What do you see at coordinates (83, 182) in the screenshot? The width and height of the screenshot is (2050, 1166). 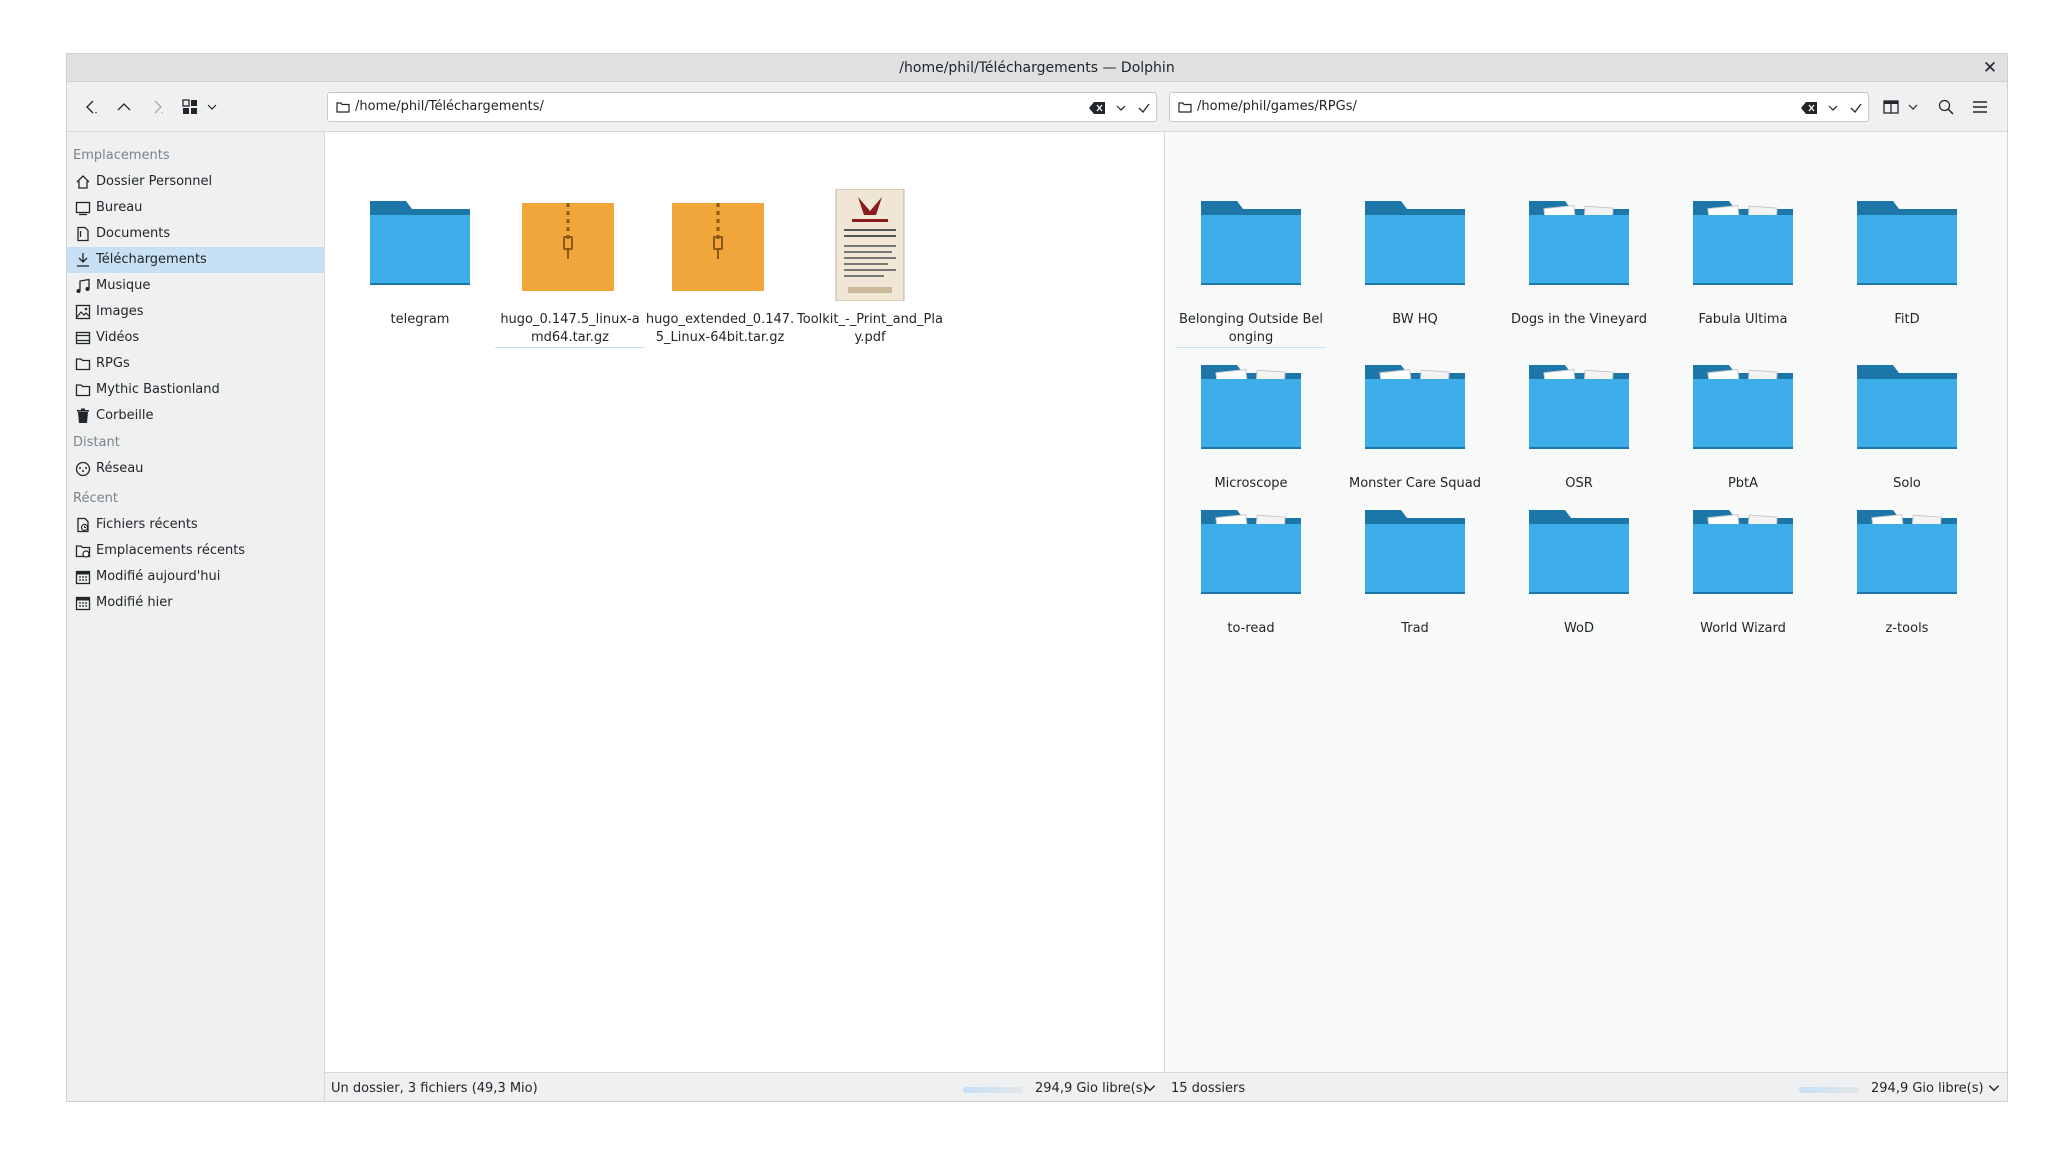 I see `home-icon` at bounding box center [83, 182].